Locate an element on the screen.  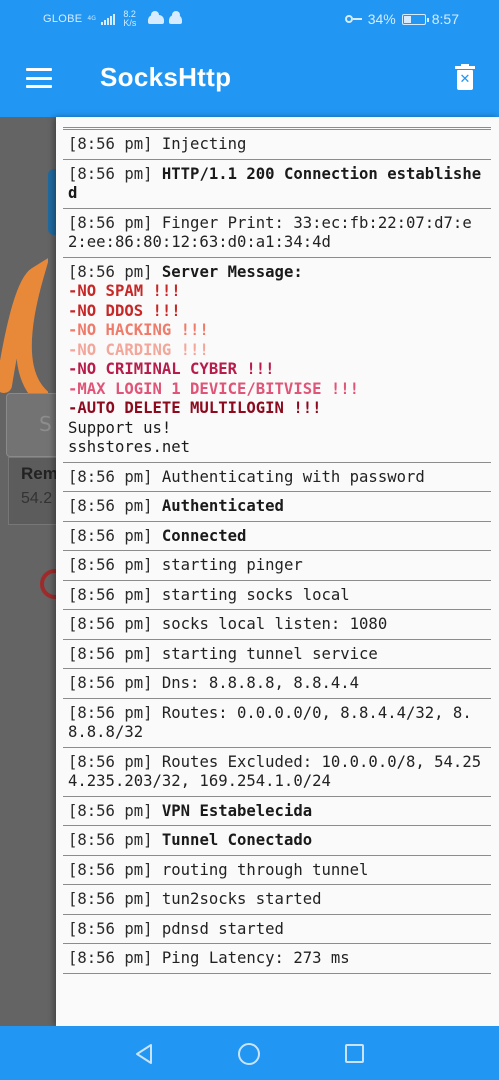
log-entry: [8:56 pm] Injecting is located at coordinates (277, 144).